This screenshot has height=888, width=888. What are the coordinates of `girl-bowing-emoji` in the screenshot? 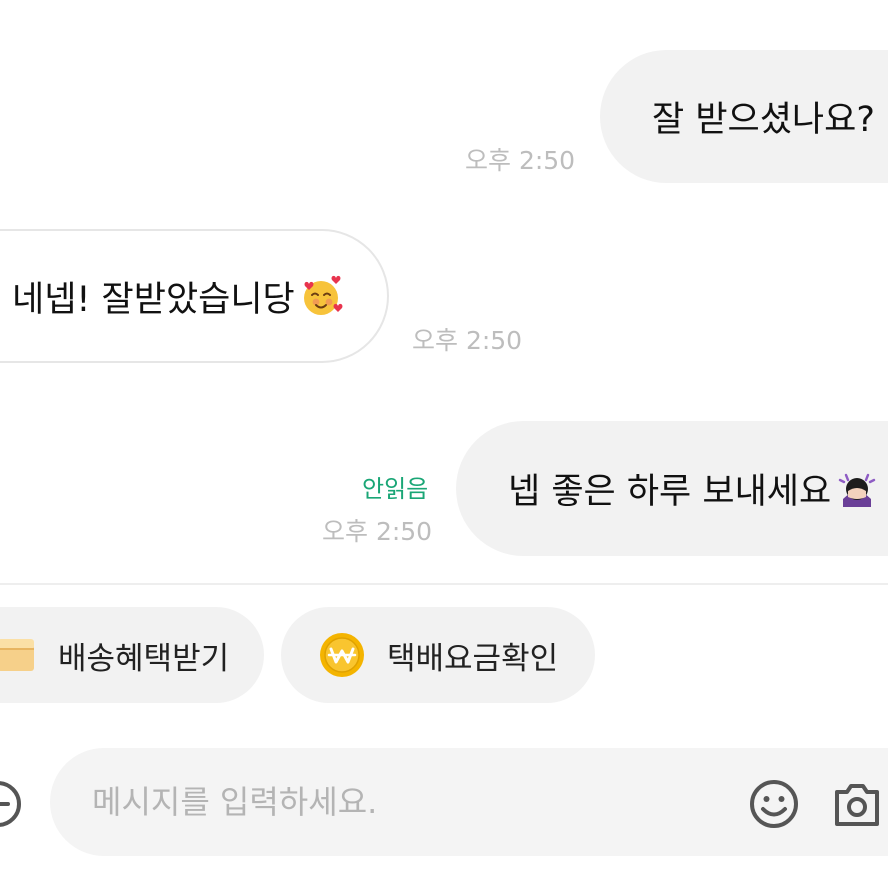 It's located at (857, 490).